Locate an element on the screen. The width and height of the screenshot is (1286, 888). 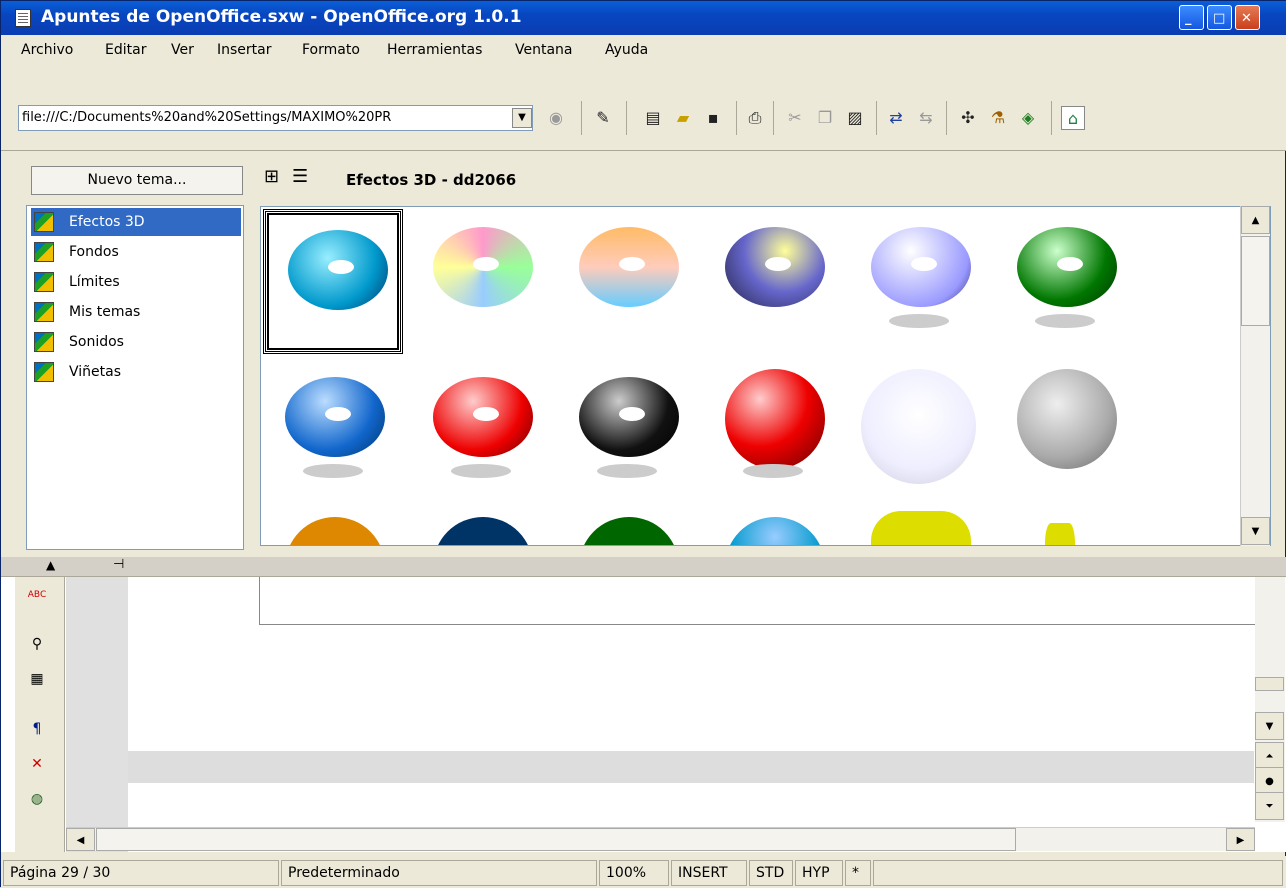
web-layout-icon: ◍ is located at coordinates (37, 799).